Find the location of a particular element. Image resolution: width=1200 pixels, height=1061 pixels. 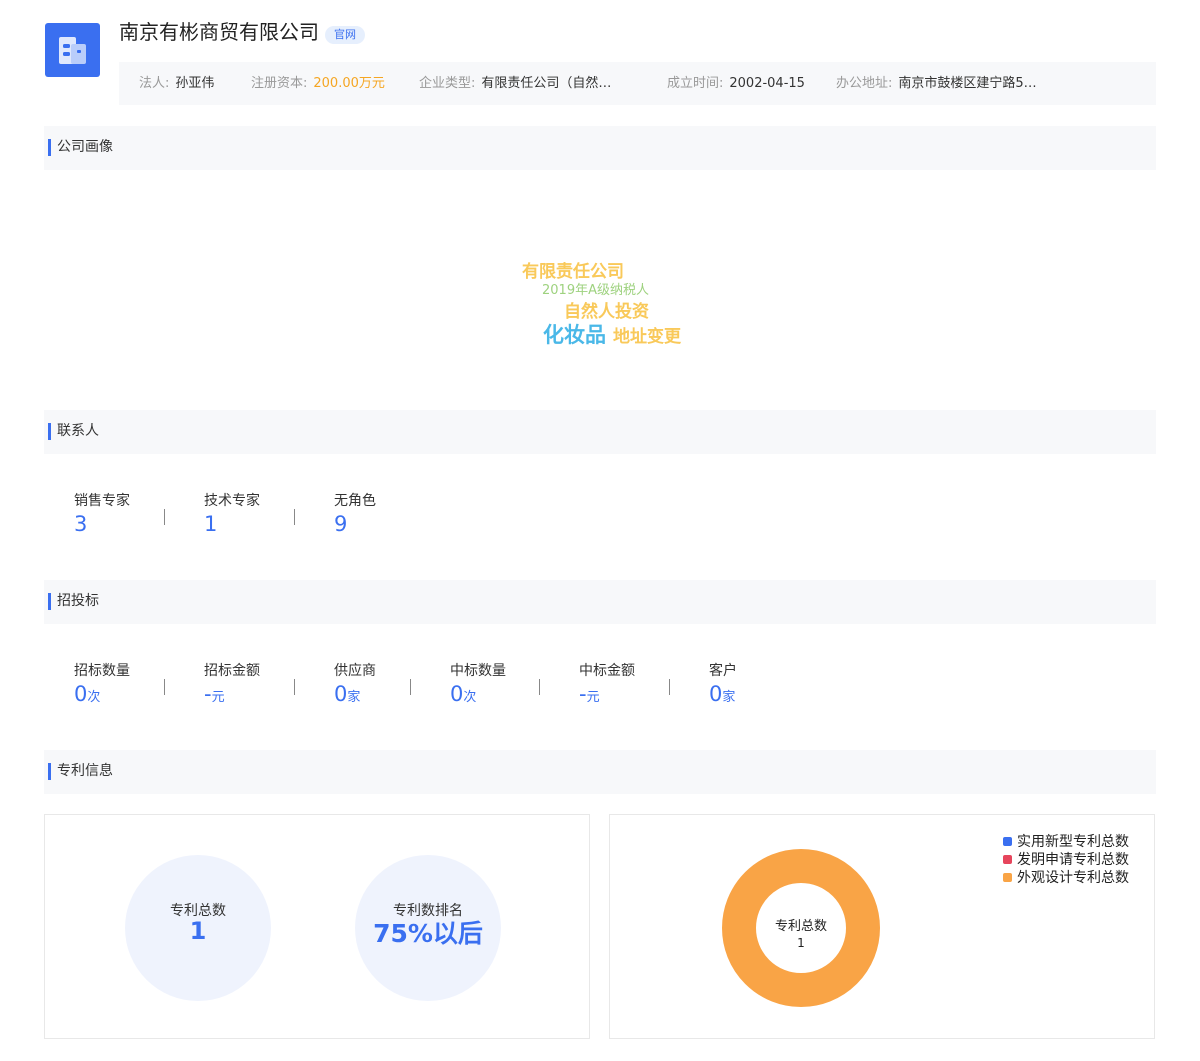

legend-item-invention: 发明申请专利总数 is located at coordinates (1066, 860).